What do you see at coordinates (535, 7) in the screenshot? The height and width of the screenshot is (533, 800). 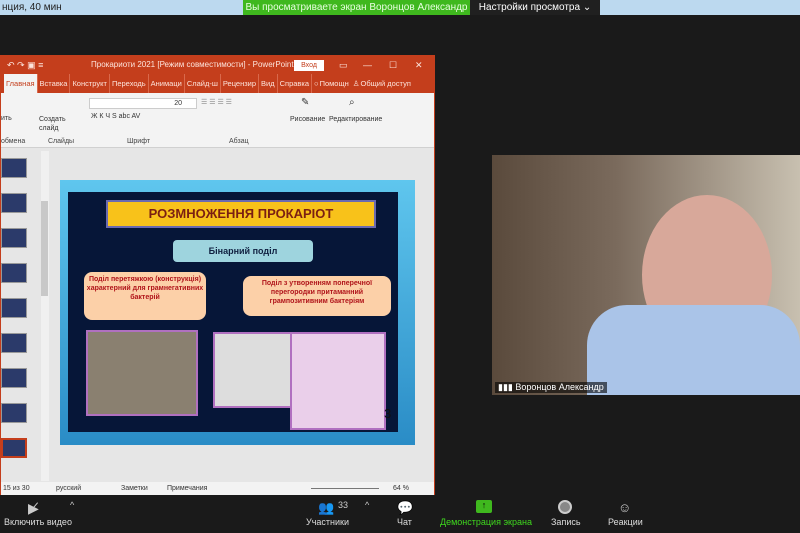 I see `view-settings-button: Настройки просмотра ⌄` at bounding box center [535, 7].